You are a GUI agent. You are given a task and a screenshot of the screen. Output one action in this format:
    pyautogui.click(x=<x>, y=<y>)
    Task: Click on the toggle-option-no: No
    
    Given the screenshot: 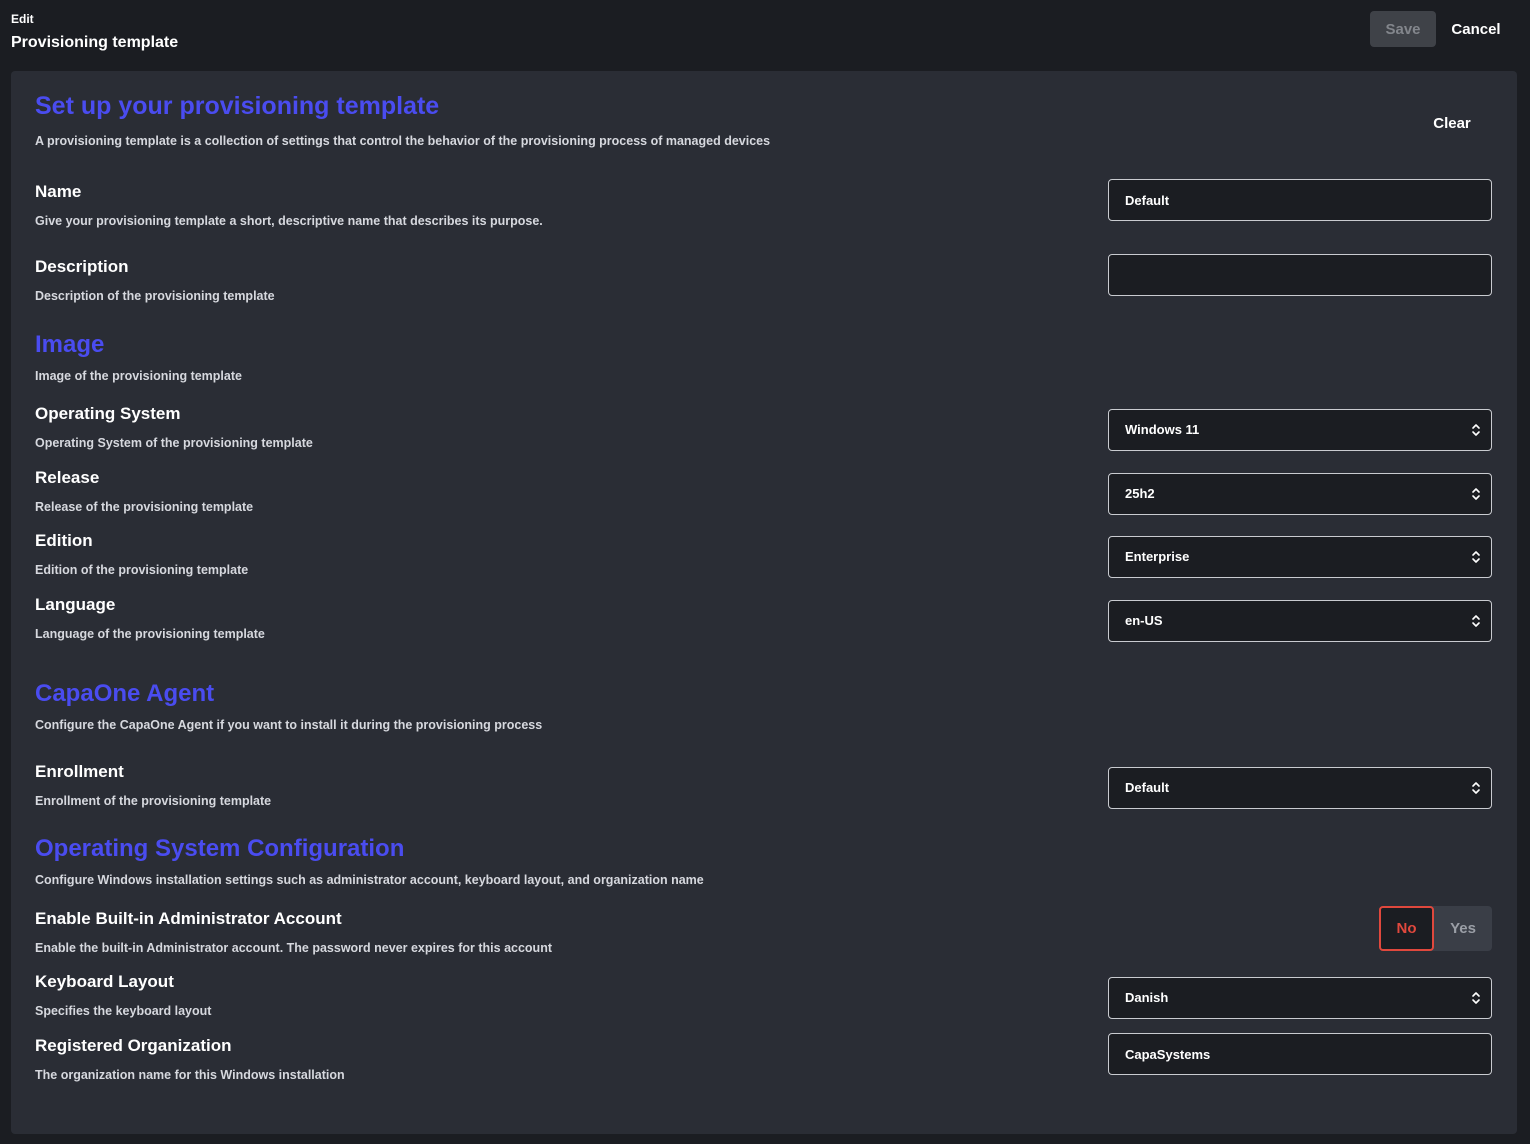 What is the action you would take?
    pyautogui.click(x=1406, y=928)
    